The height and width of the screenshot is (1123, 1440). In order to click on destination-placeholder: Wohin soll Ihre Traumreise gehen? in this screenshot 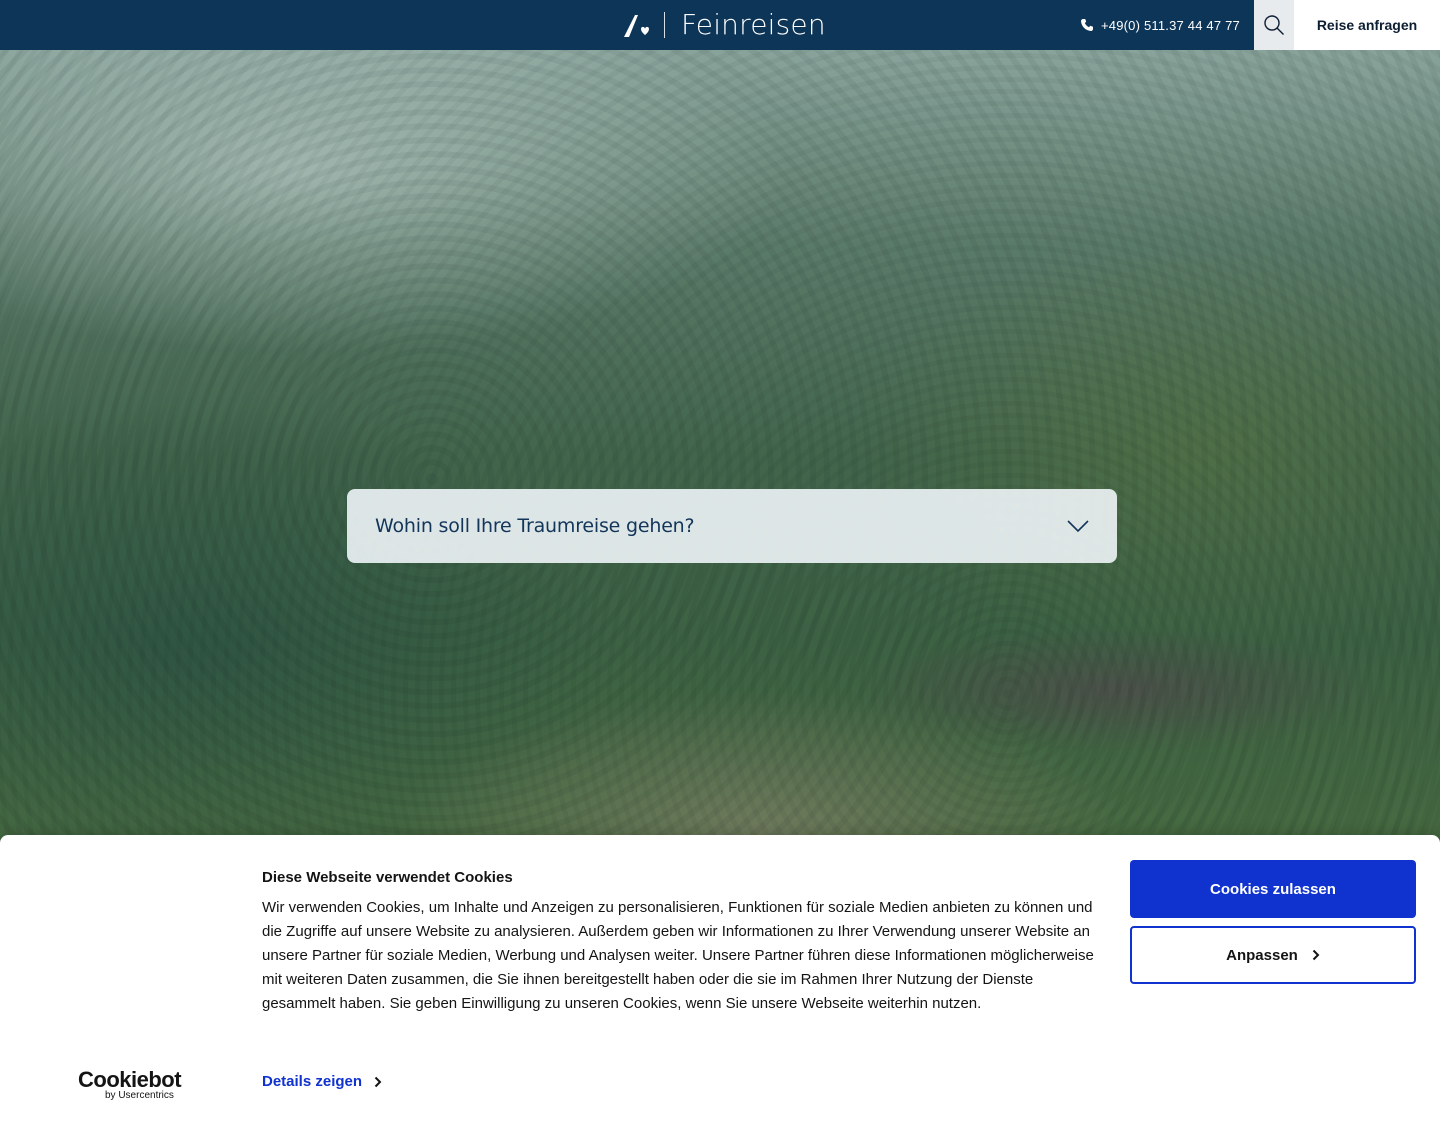, I will do `click(535, 526)`.